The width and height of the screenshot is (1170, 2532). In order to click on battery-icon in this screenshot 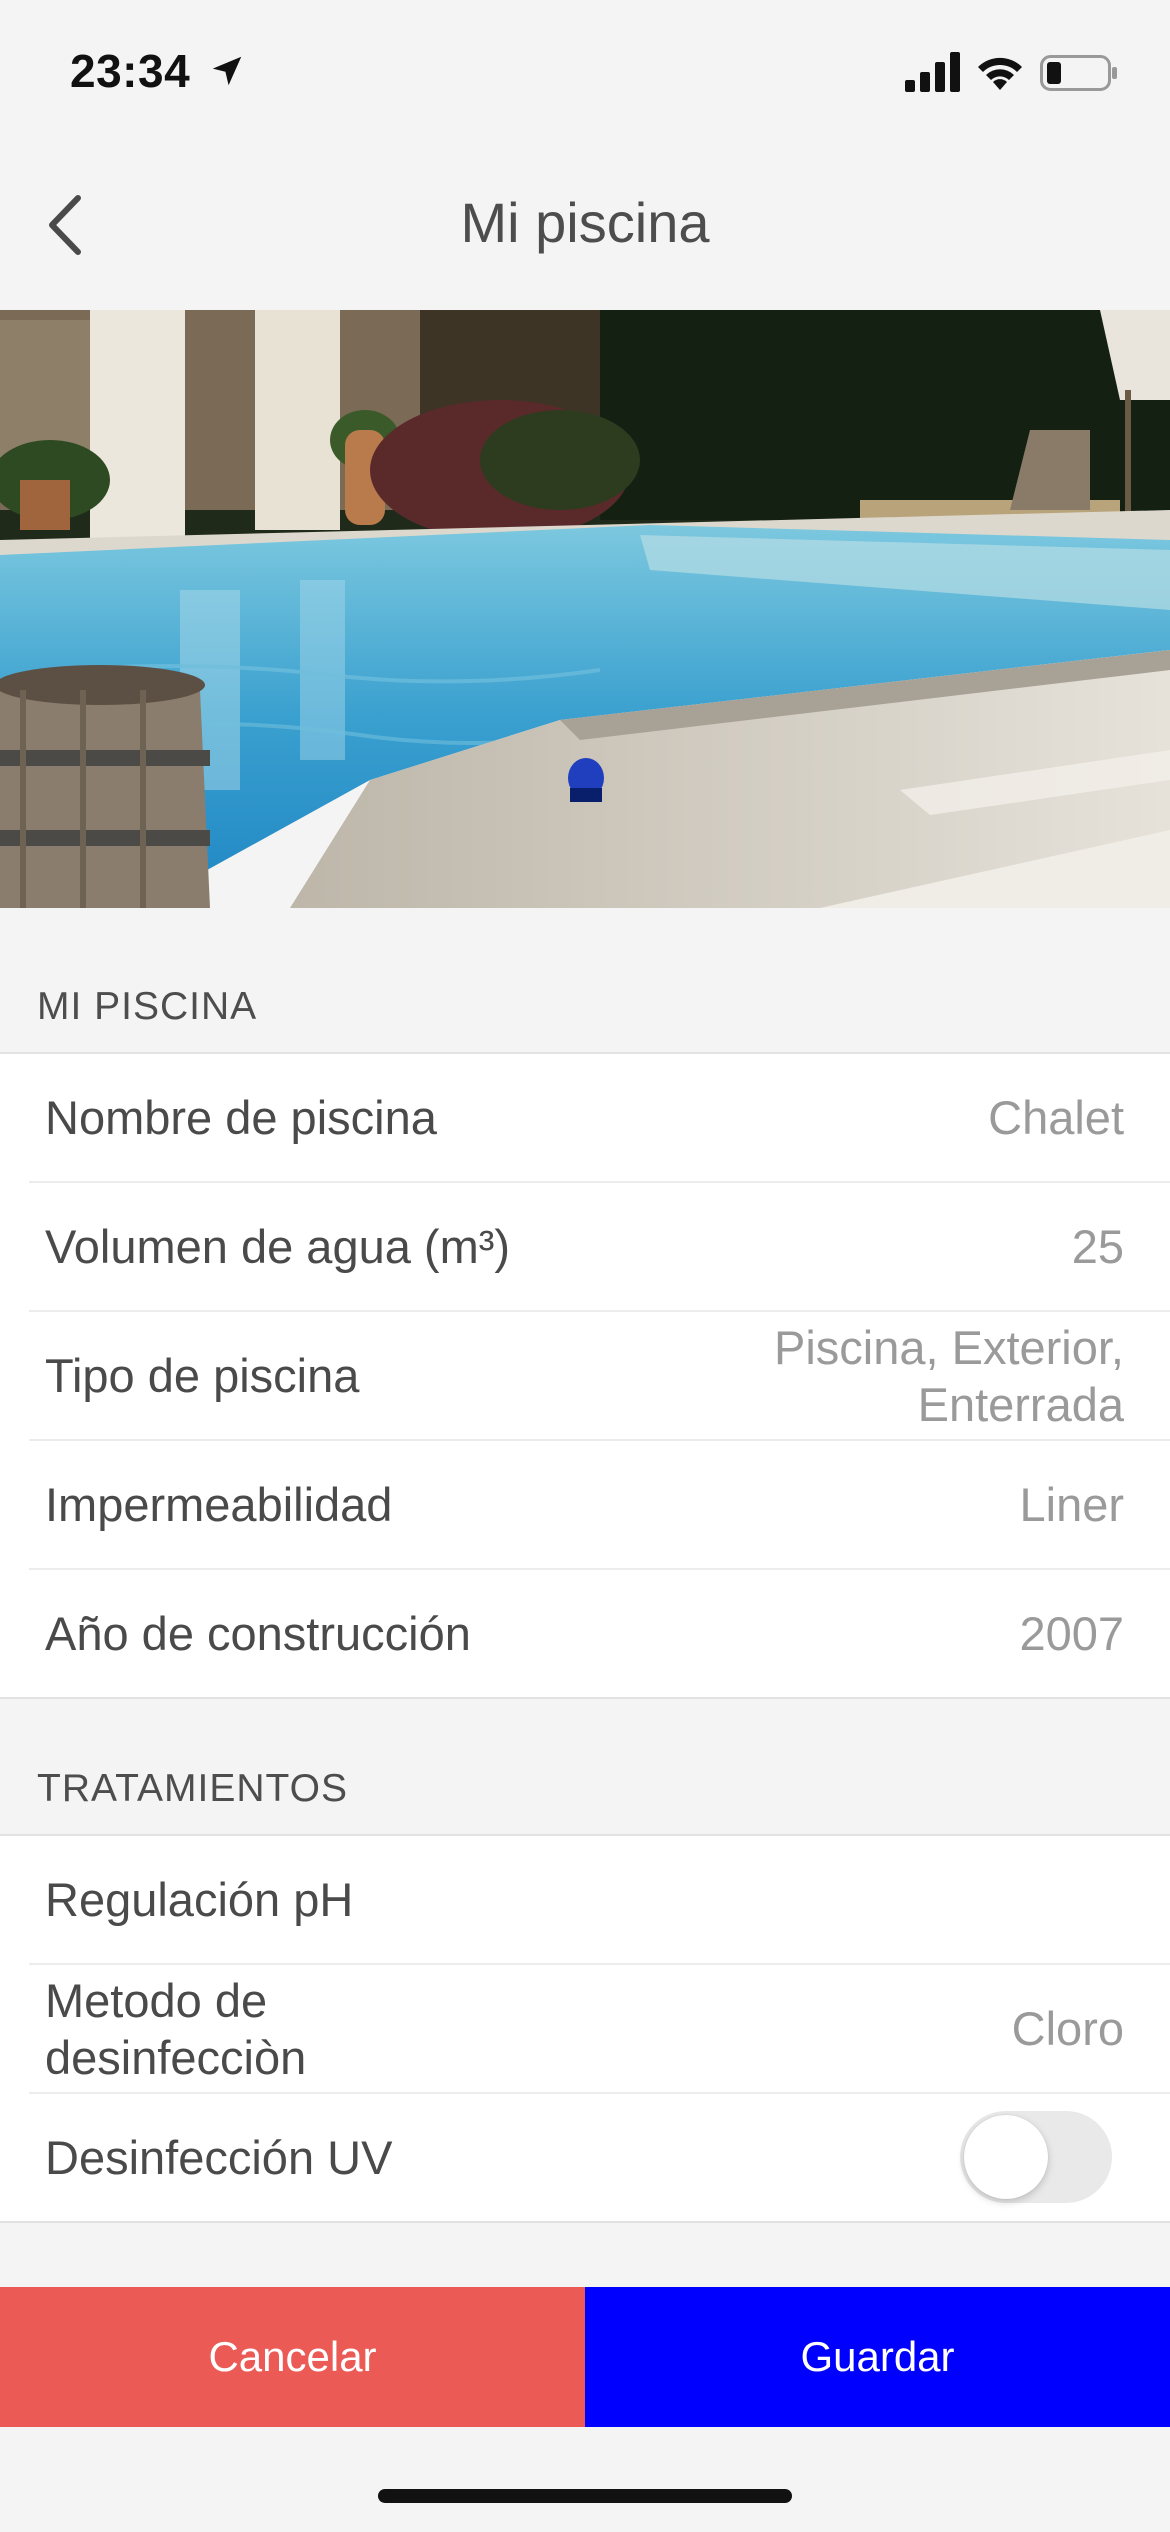, I will do `click(1078, 73)`.